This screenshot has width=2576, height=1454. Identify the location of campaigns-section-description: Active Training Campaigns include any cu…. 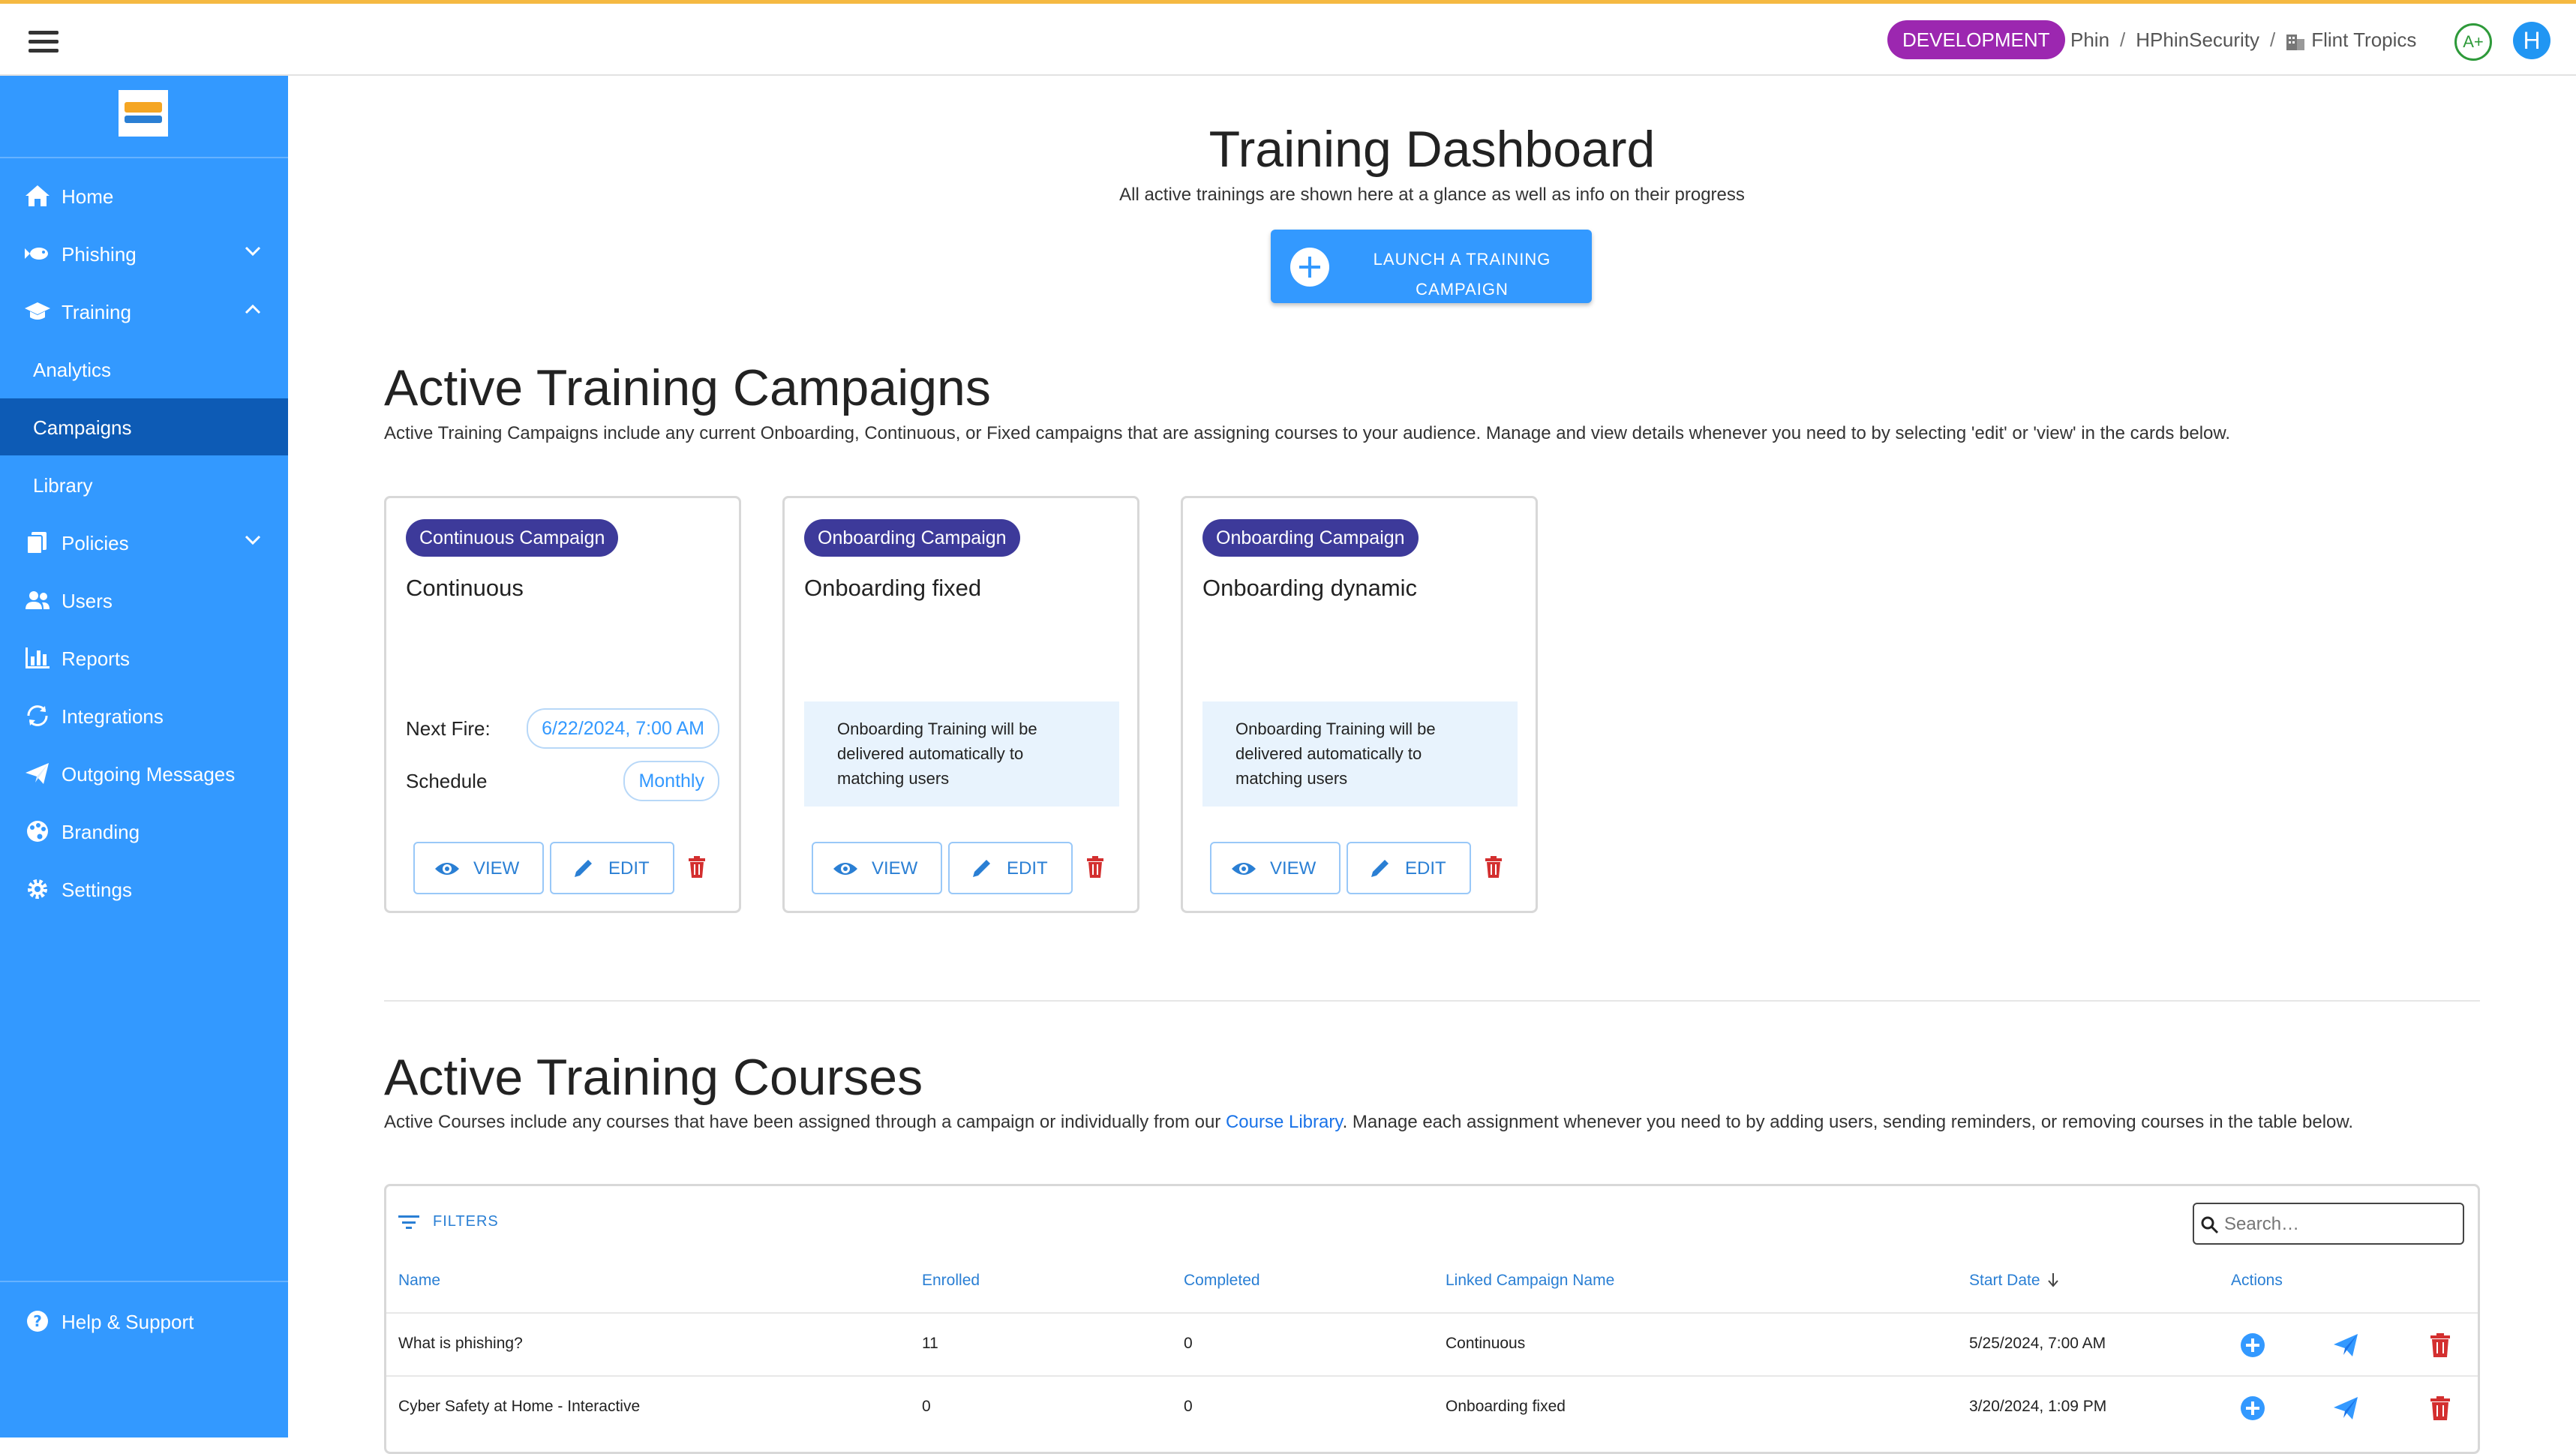
(1307, 433).